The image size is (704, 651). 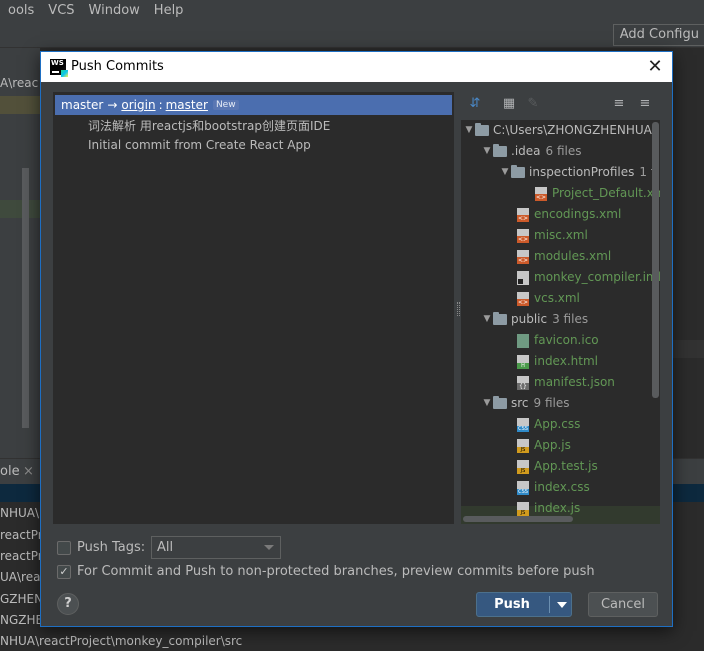 What do you see at coordinates (655, 260) in the screenshot?
I see `tree-vertical-scrollbar` at bounding box center [655, 260].